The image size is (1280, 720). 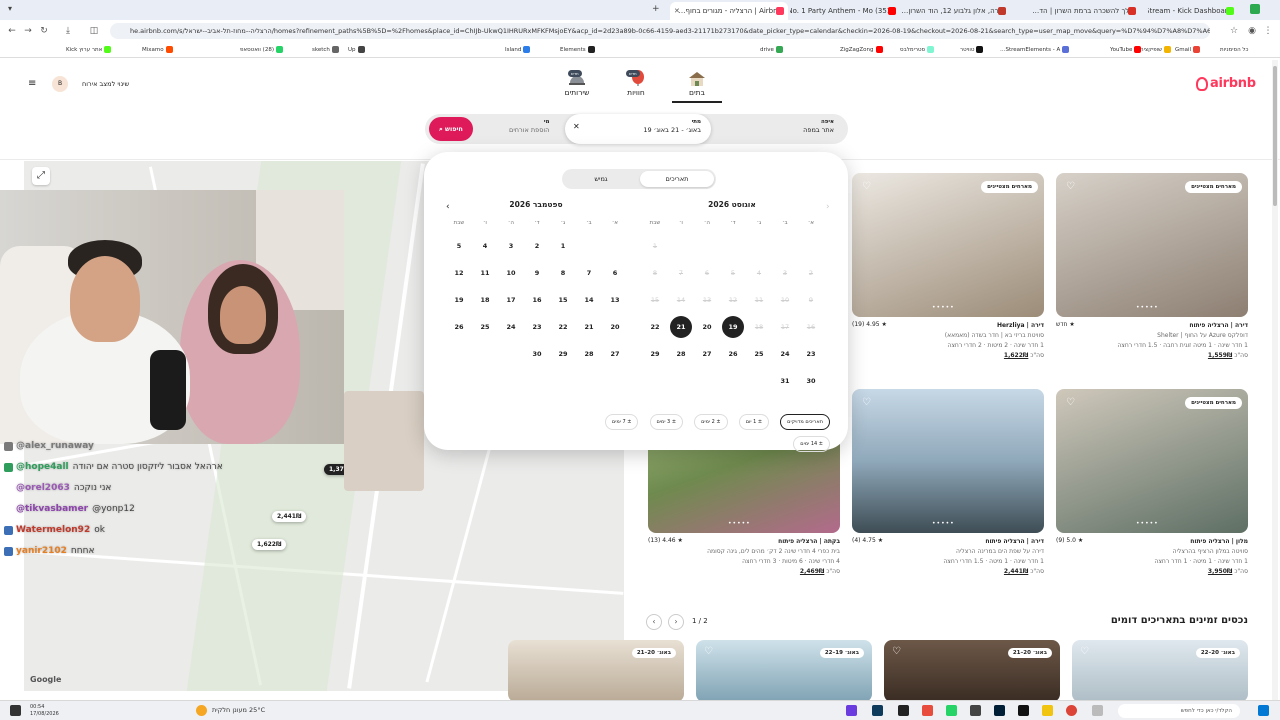 What do you see at coordinates (529, 126) in the screenshot?
I see `search-who-field: מי הוספת אורחים` at bounding box center [529, 126].